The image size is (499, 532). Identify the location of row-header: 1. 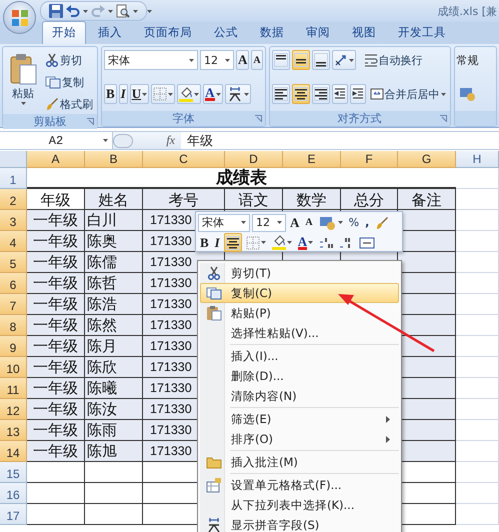
(13, 178).